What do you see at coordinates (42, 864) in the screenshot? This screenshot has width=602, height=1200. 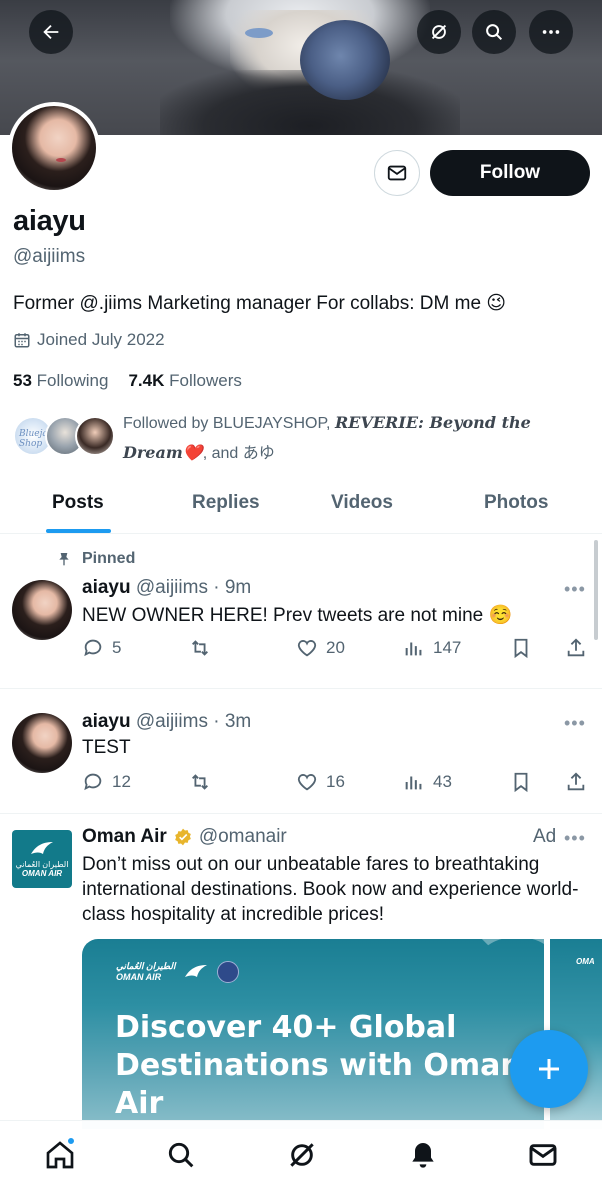 I see `logo-arabic-text: الطيران العُماني` at bounding box center [42, 864].